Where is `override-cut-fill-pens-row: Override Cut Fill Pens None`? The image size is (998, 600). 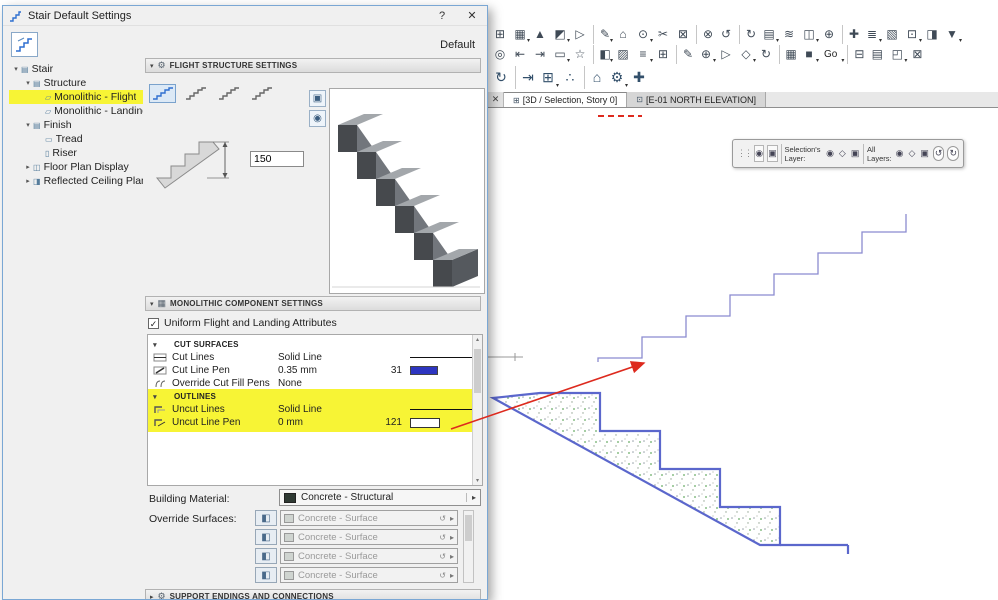
override-cut-fill-pens-row: Override Cut Fill Pens None is located at coordinates (310, 383).